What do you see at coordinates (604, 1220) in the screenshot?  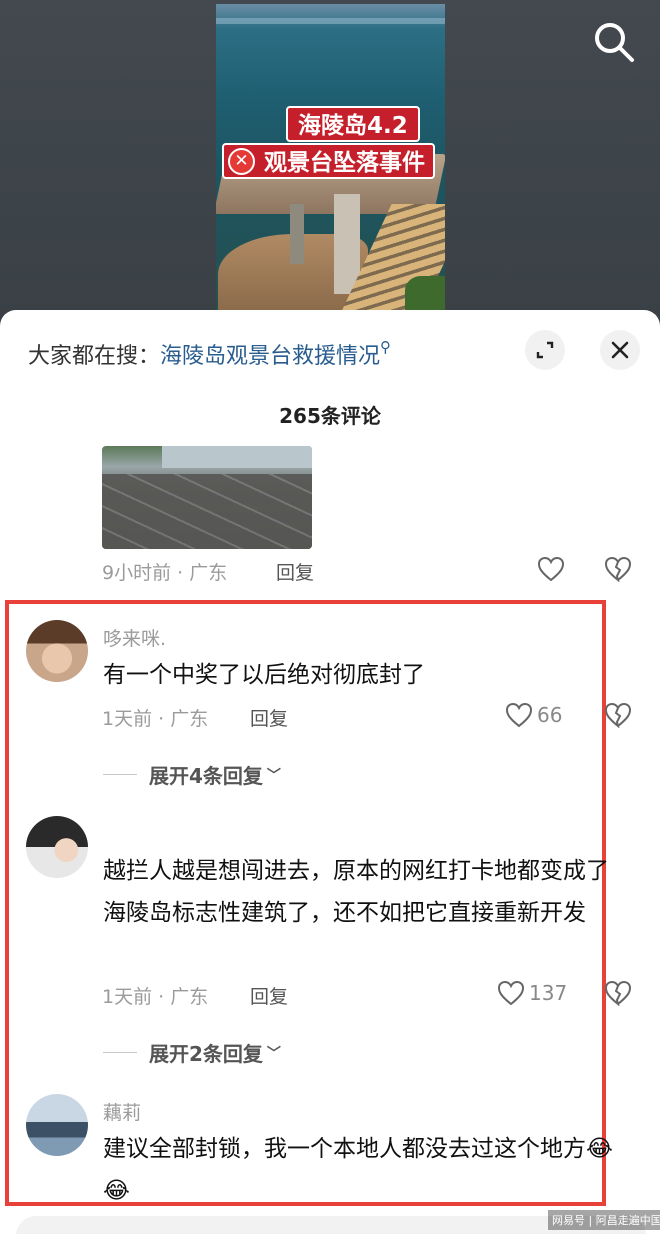 I see `watermark: 网易号 | 阿昌走遍中国` at bounding box center [604, 1220].